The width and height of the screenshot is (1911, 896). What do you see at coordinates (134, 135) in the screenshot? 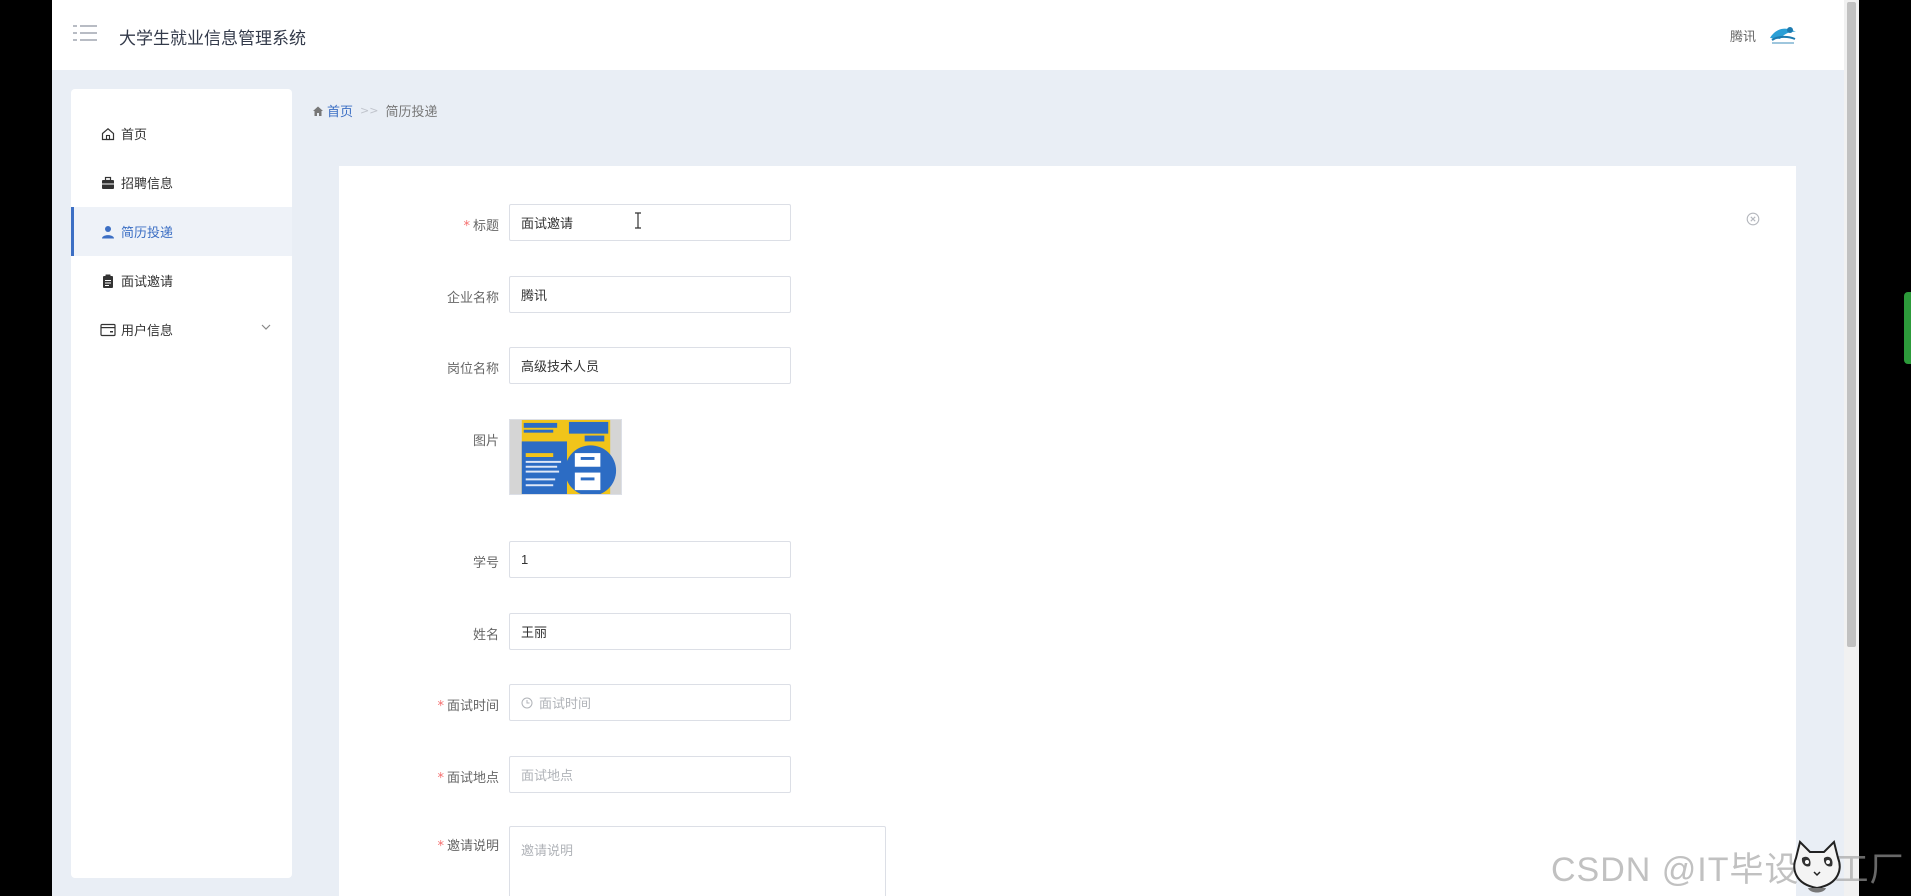
I see `sidebar-item-label: 首页` at bounding box center [134, 135].